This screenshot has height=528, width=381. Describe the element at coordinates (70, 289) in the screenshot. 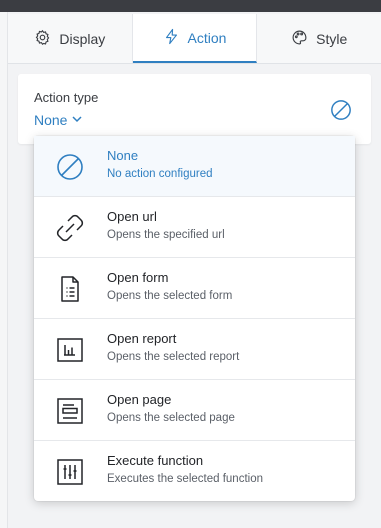

I see `form-icon` at that location.